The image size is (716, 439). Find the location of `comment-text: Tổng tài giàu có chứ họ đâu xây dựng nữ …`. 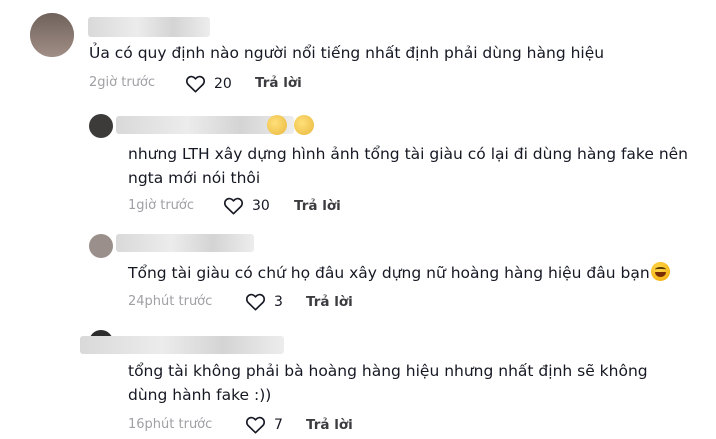

comment-text: Tổng tài giàu có chứ họ đâu xây dựng nữ … is located at coordinates (399, 273).